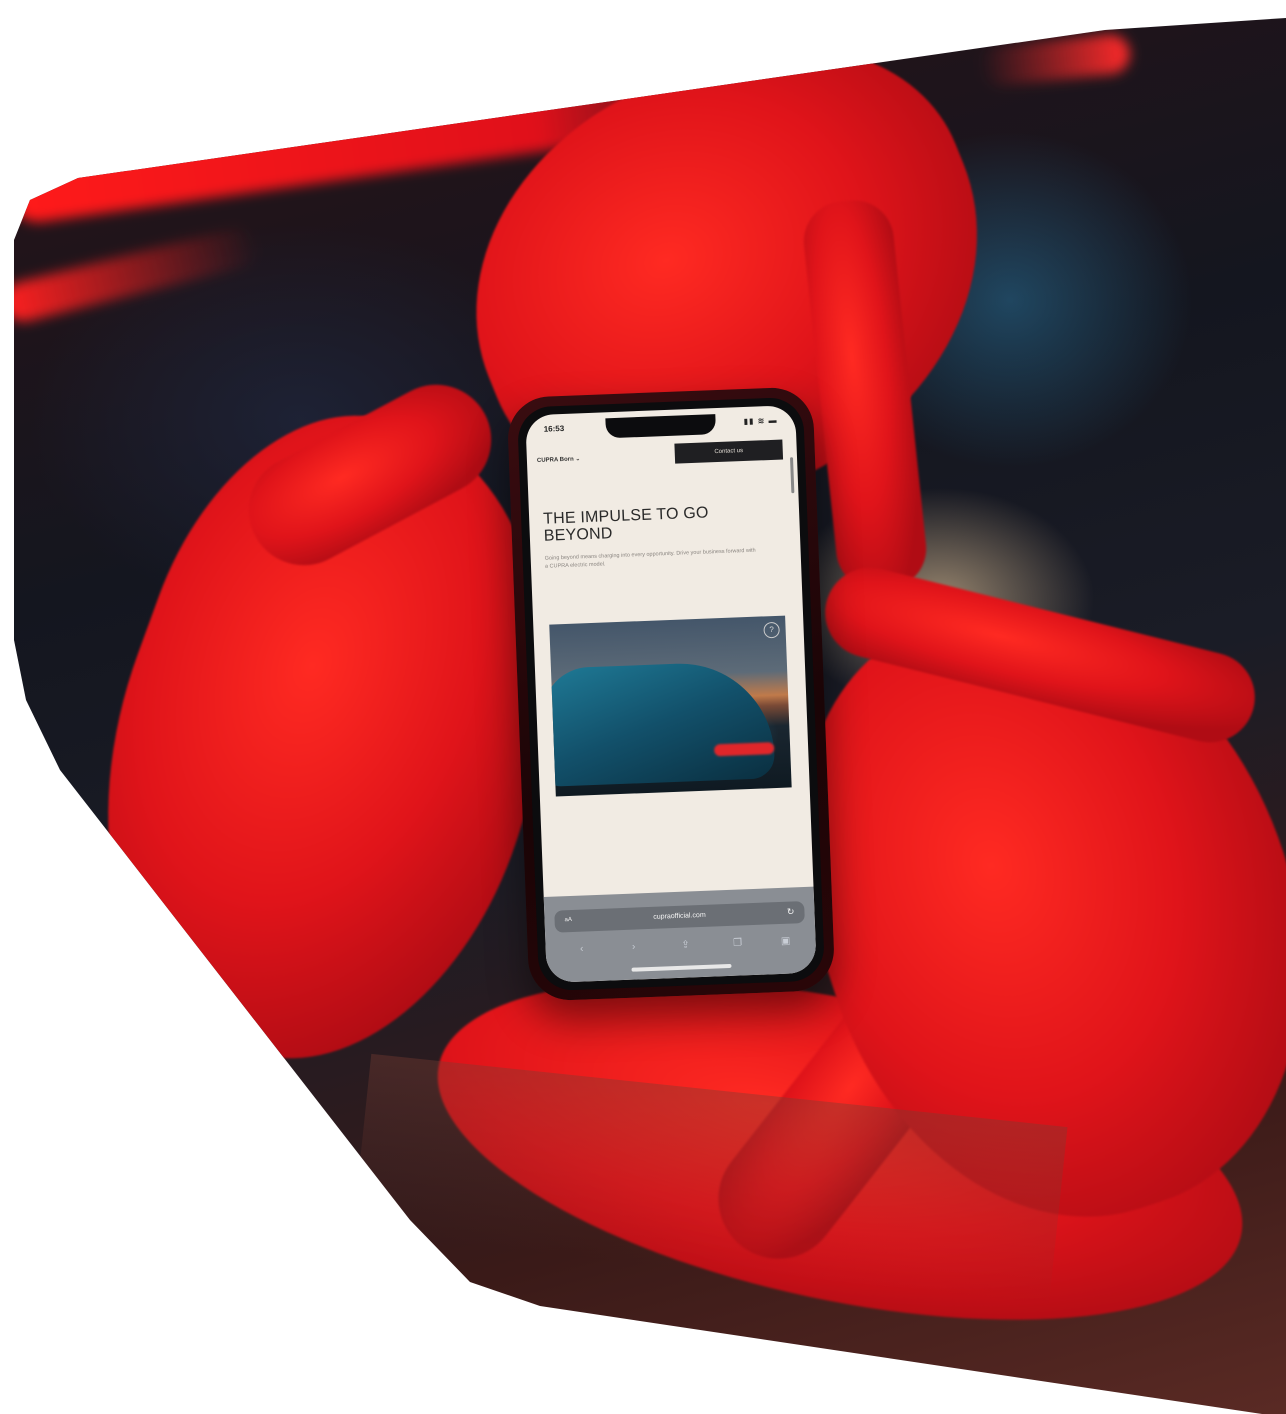  I want to click on image-help-icon: ?, so click(771, 630).